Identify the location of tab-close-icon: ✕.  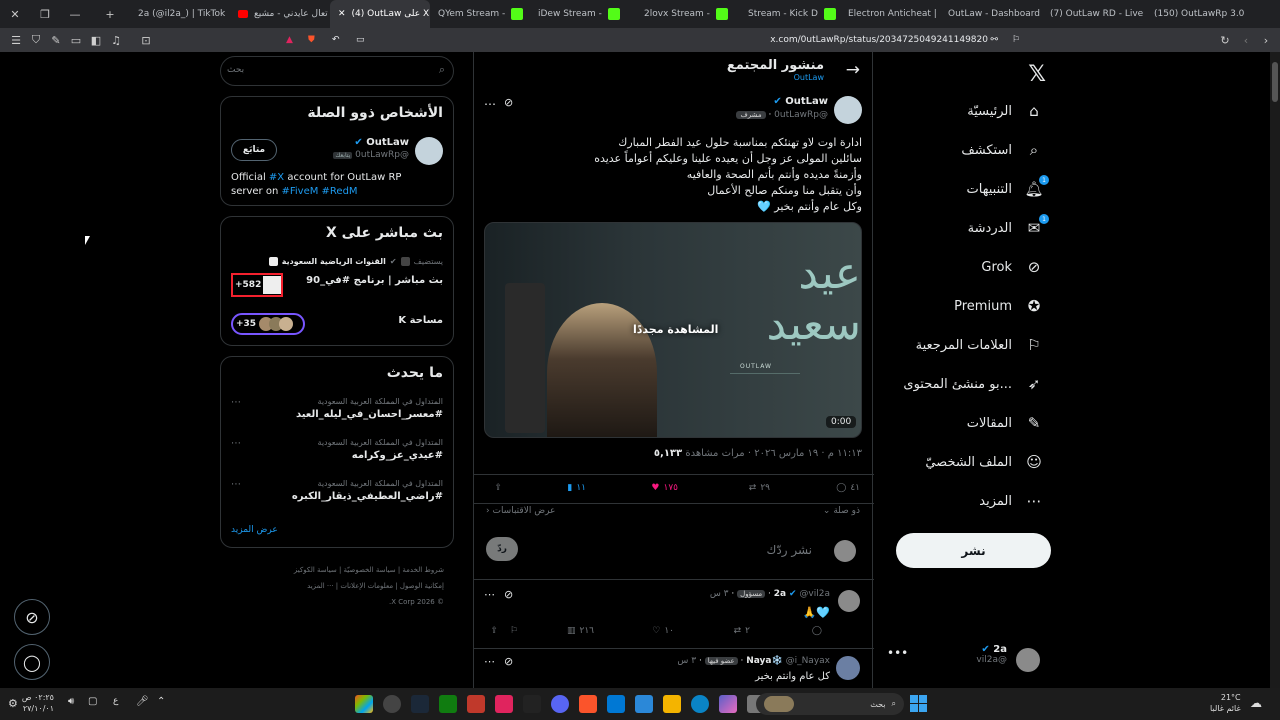
(342, 14).